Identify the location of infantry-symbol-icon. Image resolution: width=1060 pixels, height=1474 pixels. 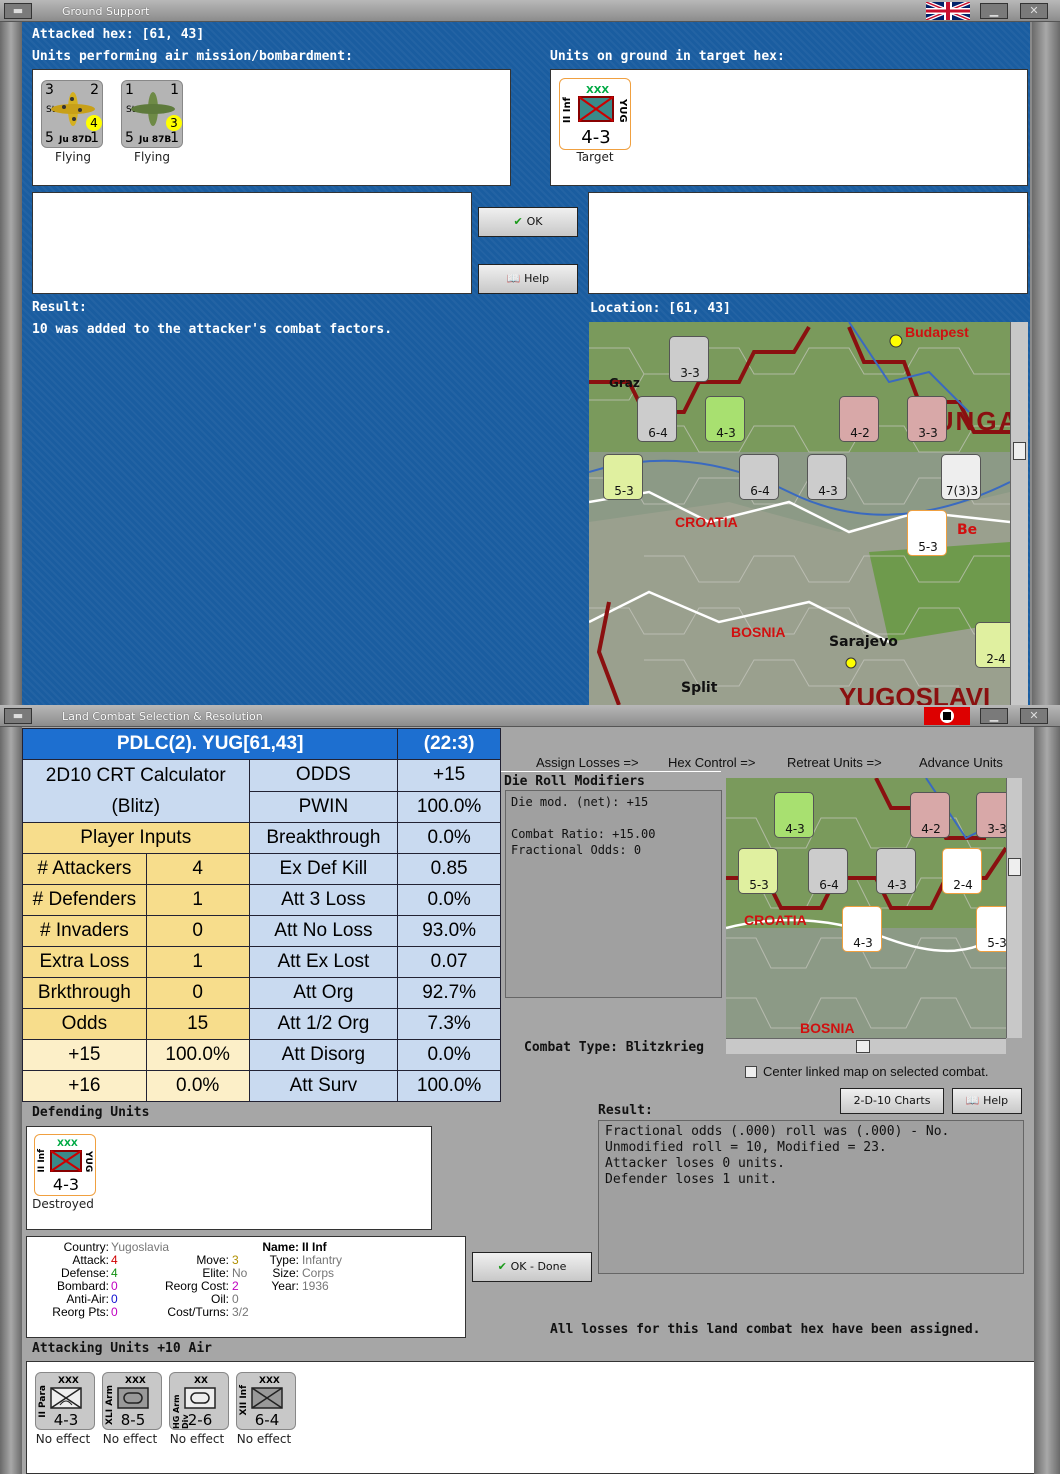
(596, 109).